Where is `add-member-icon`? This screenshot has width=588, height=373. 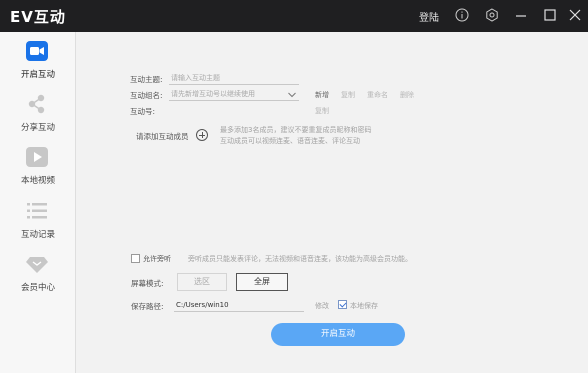
add-member-icon is located at coordinates (202, 135).